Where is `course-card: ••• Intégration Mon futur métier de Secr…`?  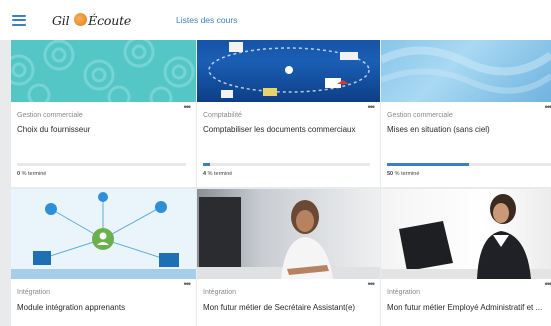
course-card: ••• Intégration Mon futur métier de Secr… is located at coordinates (288, 257).